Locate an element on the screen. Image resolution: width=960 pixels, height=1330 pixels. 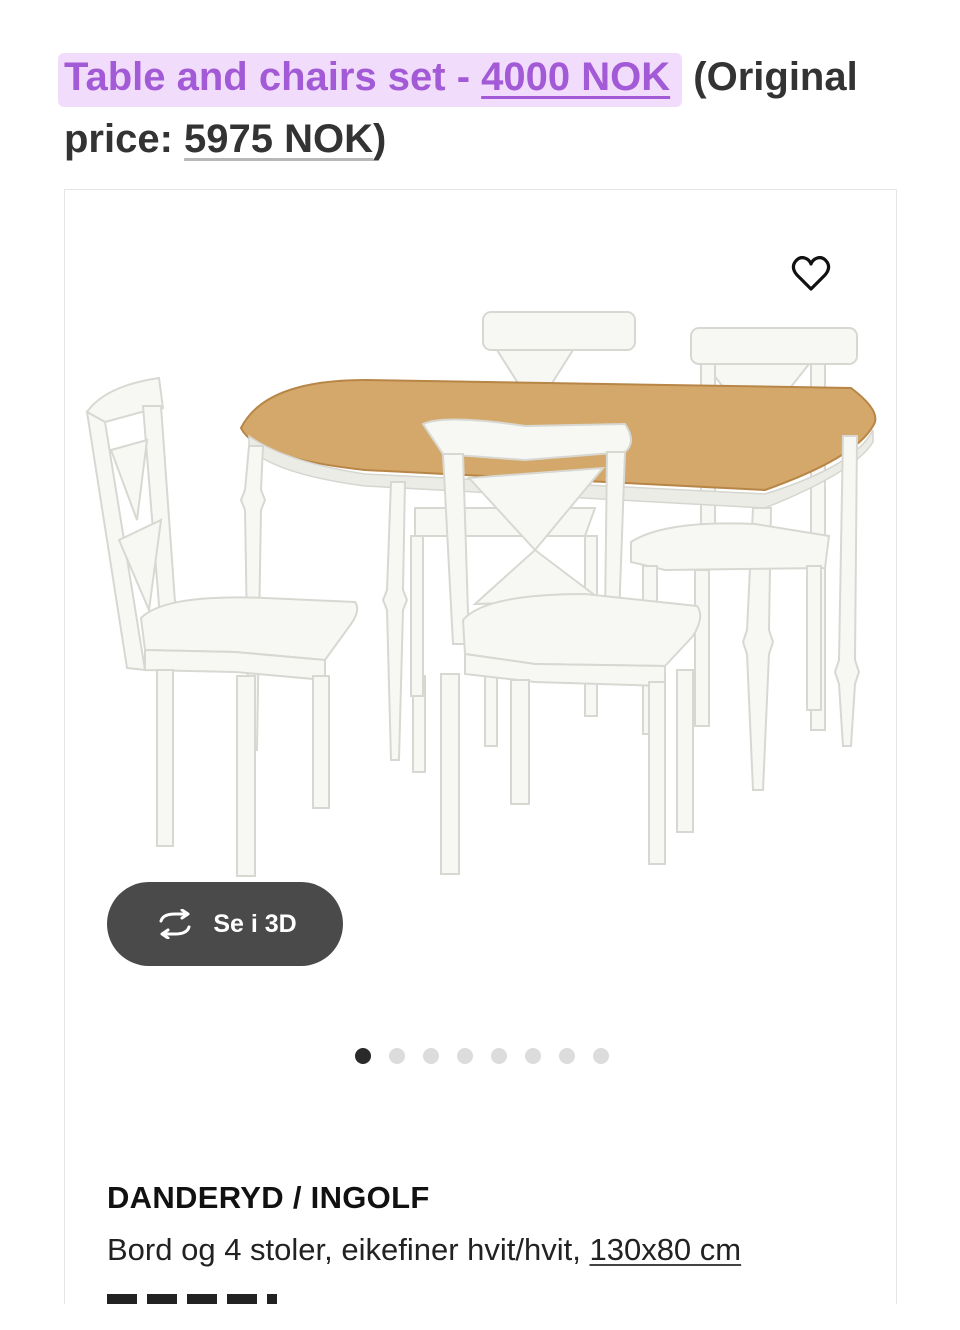
cut-off-price is located at coordinates (192, 1299).